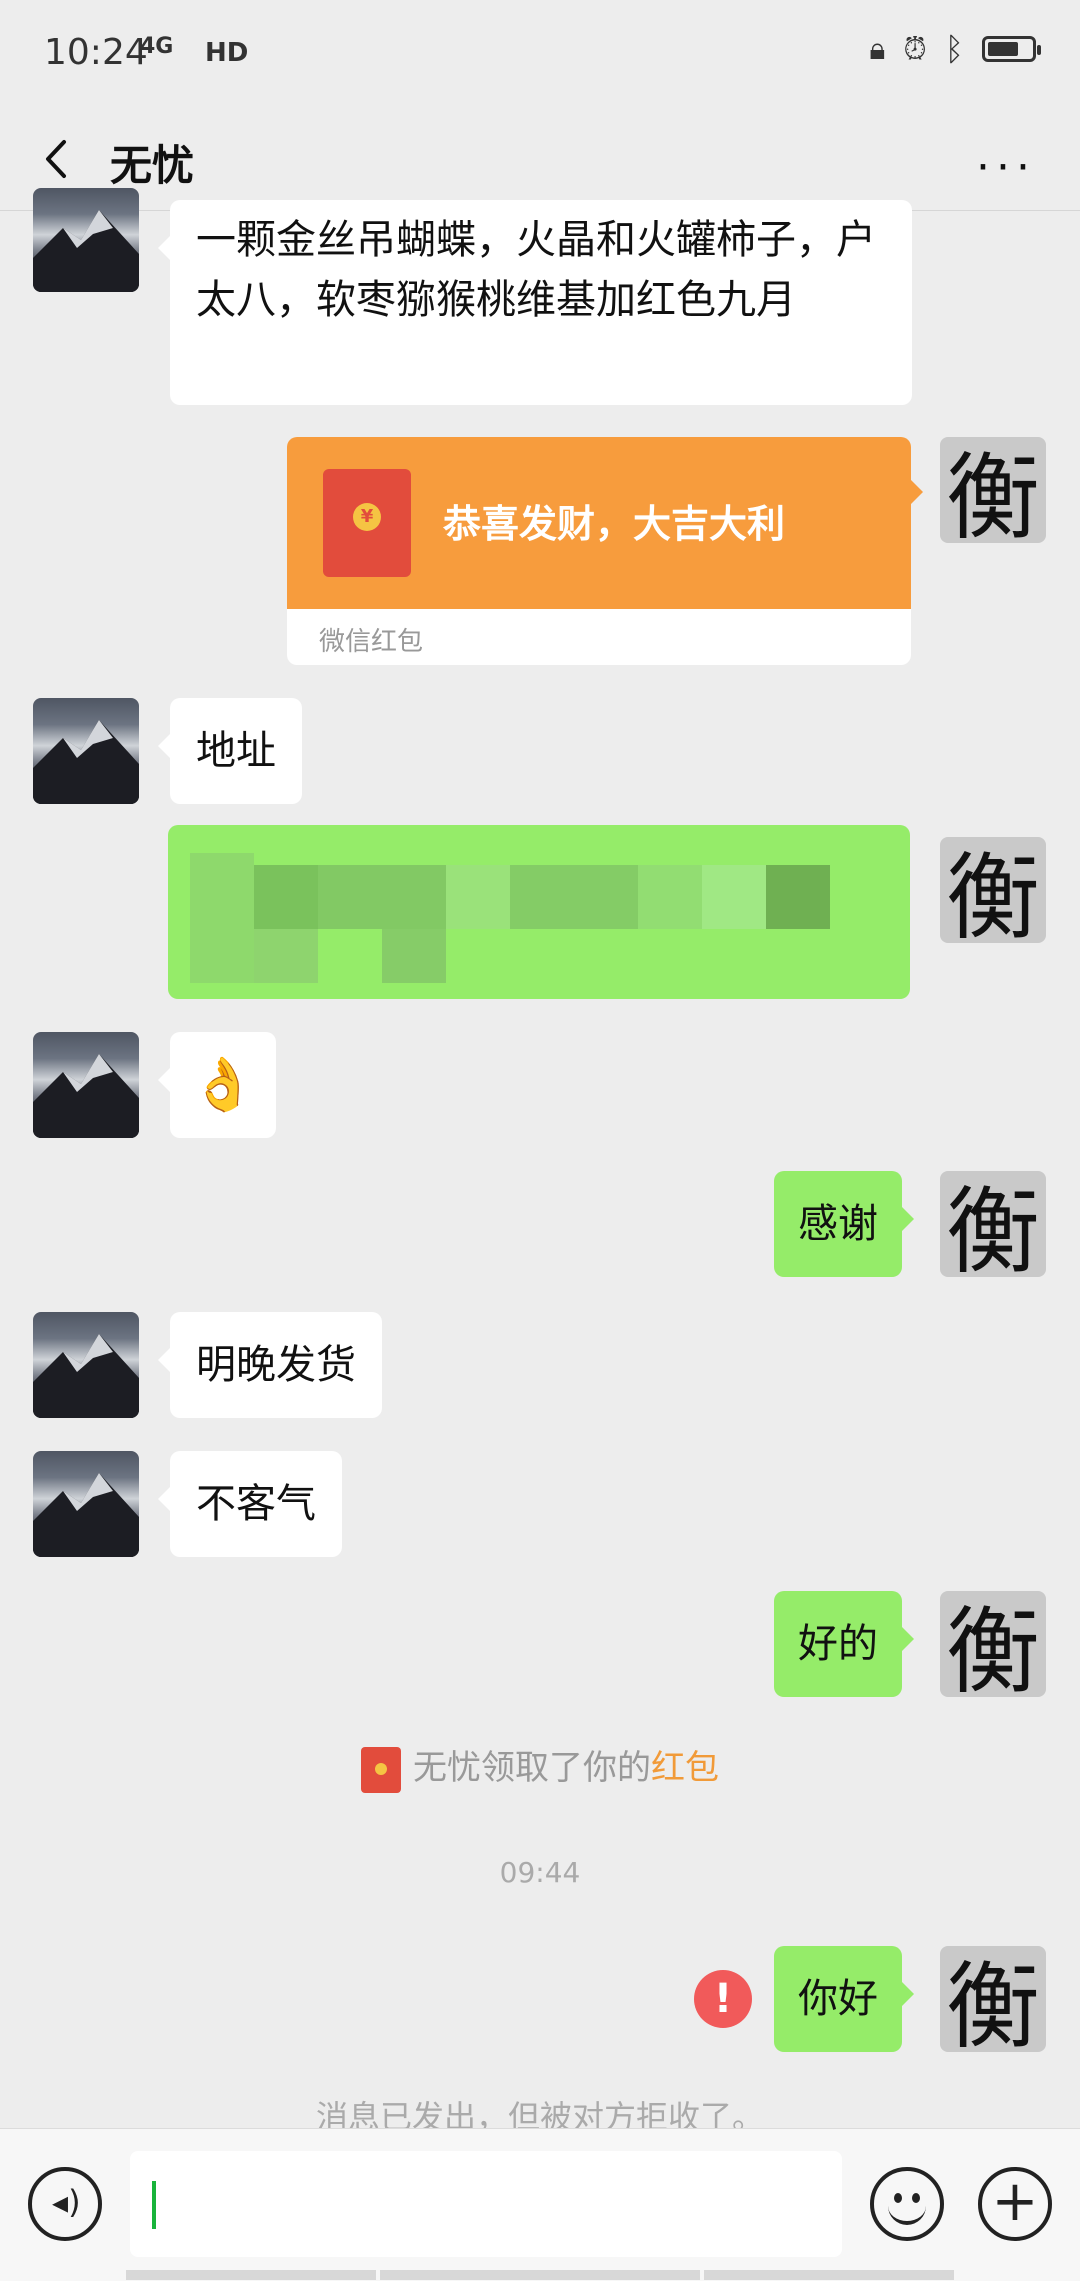 This screenshot has width=1080, height=2281. What do you see at coordinates (844, 1224) in the screenshot?
I see `message-bubble-outgoing: 感谢` at bounding box center [844, 1224].